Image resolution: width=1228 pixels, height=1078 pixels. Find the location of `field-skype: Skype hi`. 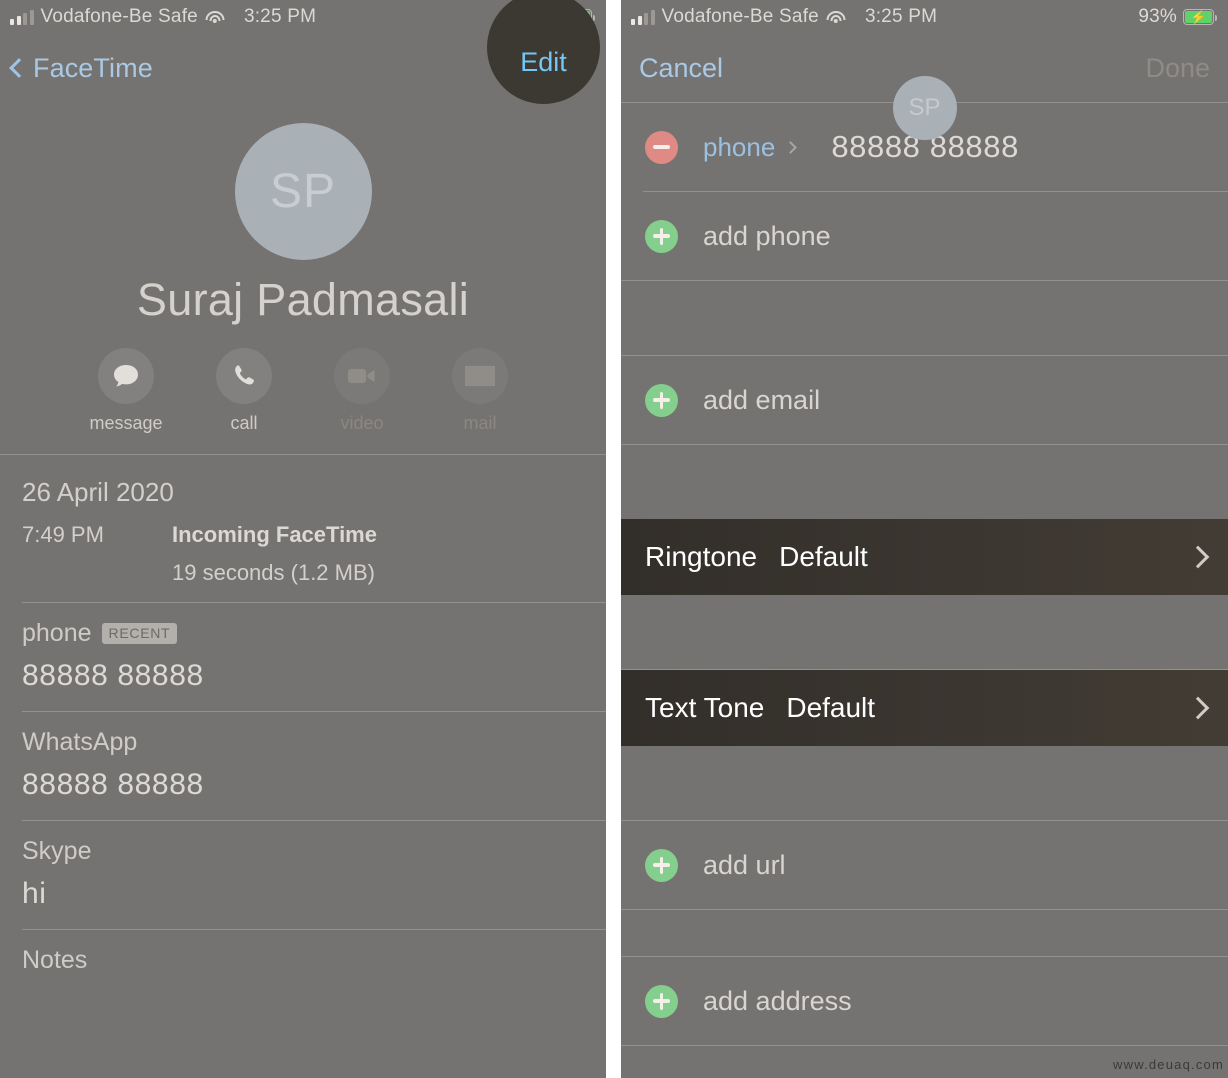

field-skype: Skype hi is located at coordinates (303, 875).